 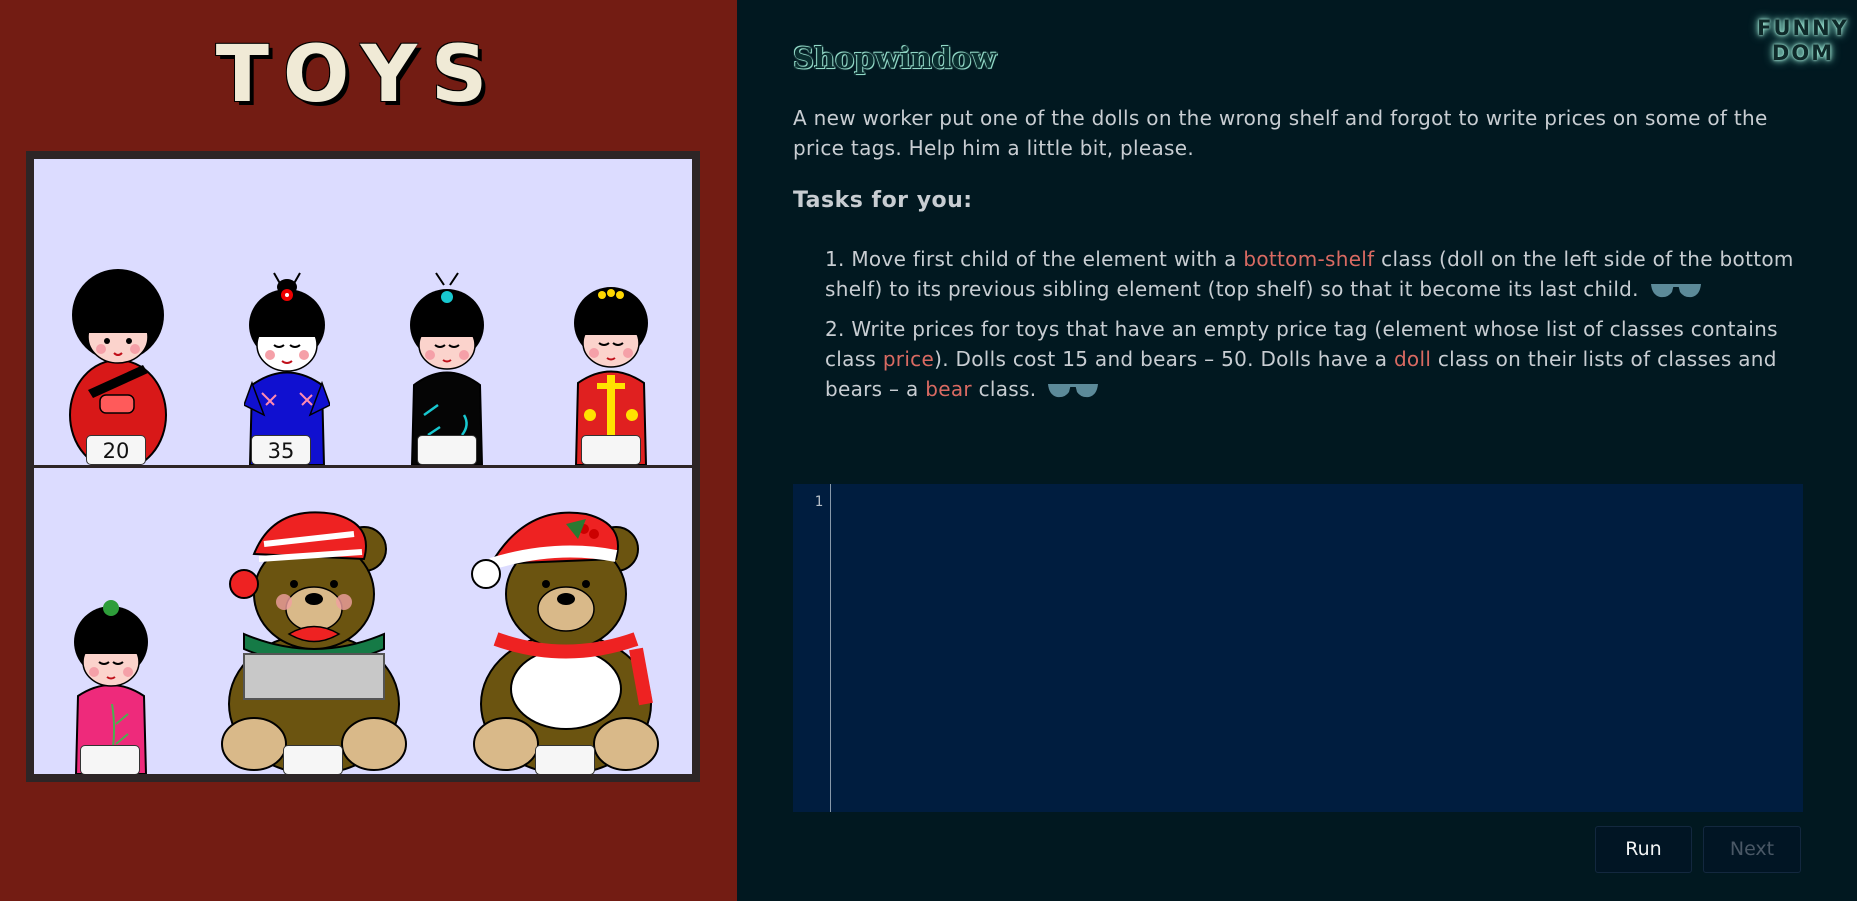 What do you see at coordinates (1803, 28) in the screenshot?
I see `logo-line-1: FUNNY` at bounding box center [1803, 28].